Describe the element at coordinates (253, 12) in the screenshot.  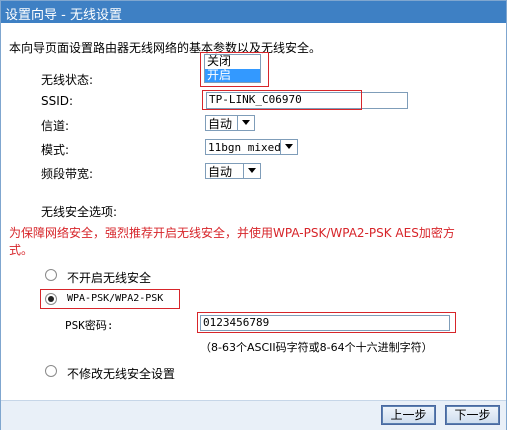
I see `title-bar: 设置向导 - 无线设置` at that location.